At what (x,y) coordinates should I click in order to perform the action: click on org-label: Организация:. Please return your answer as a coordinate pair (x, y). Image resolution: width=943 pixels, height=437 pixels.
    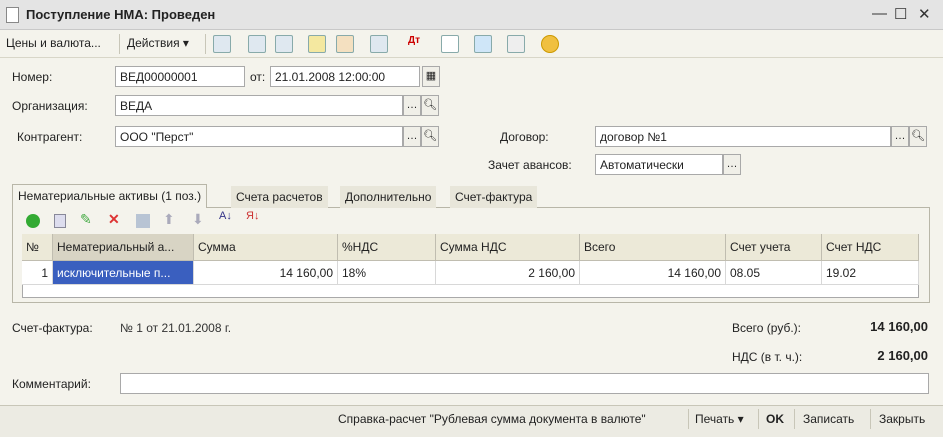
    Looking at the image, I should click on (50, 106).